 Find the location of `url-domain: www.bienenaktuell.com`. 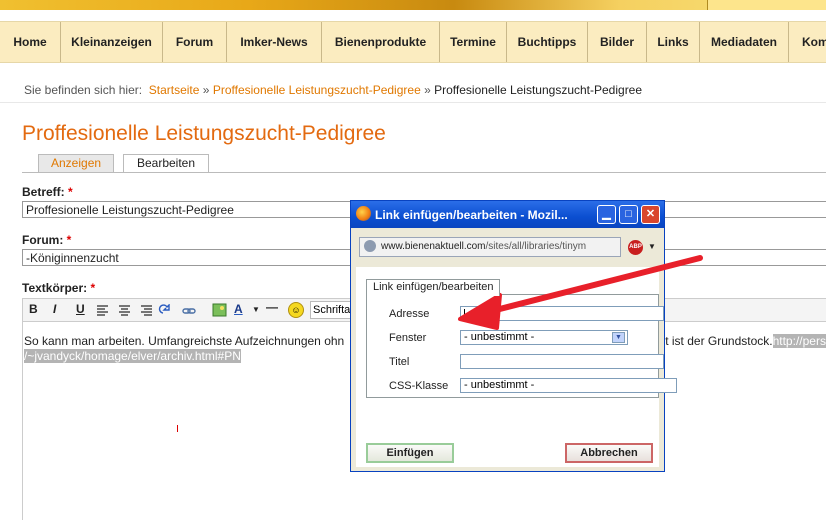

url-domain: www.bienenaktuell.com is located at coordinates (433, 246).